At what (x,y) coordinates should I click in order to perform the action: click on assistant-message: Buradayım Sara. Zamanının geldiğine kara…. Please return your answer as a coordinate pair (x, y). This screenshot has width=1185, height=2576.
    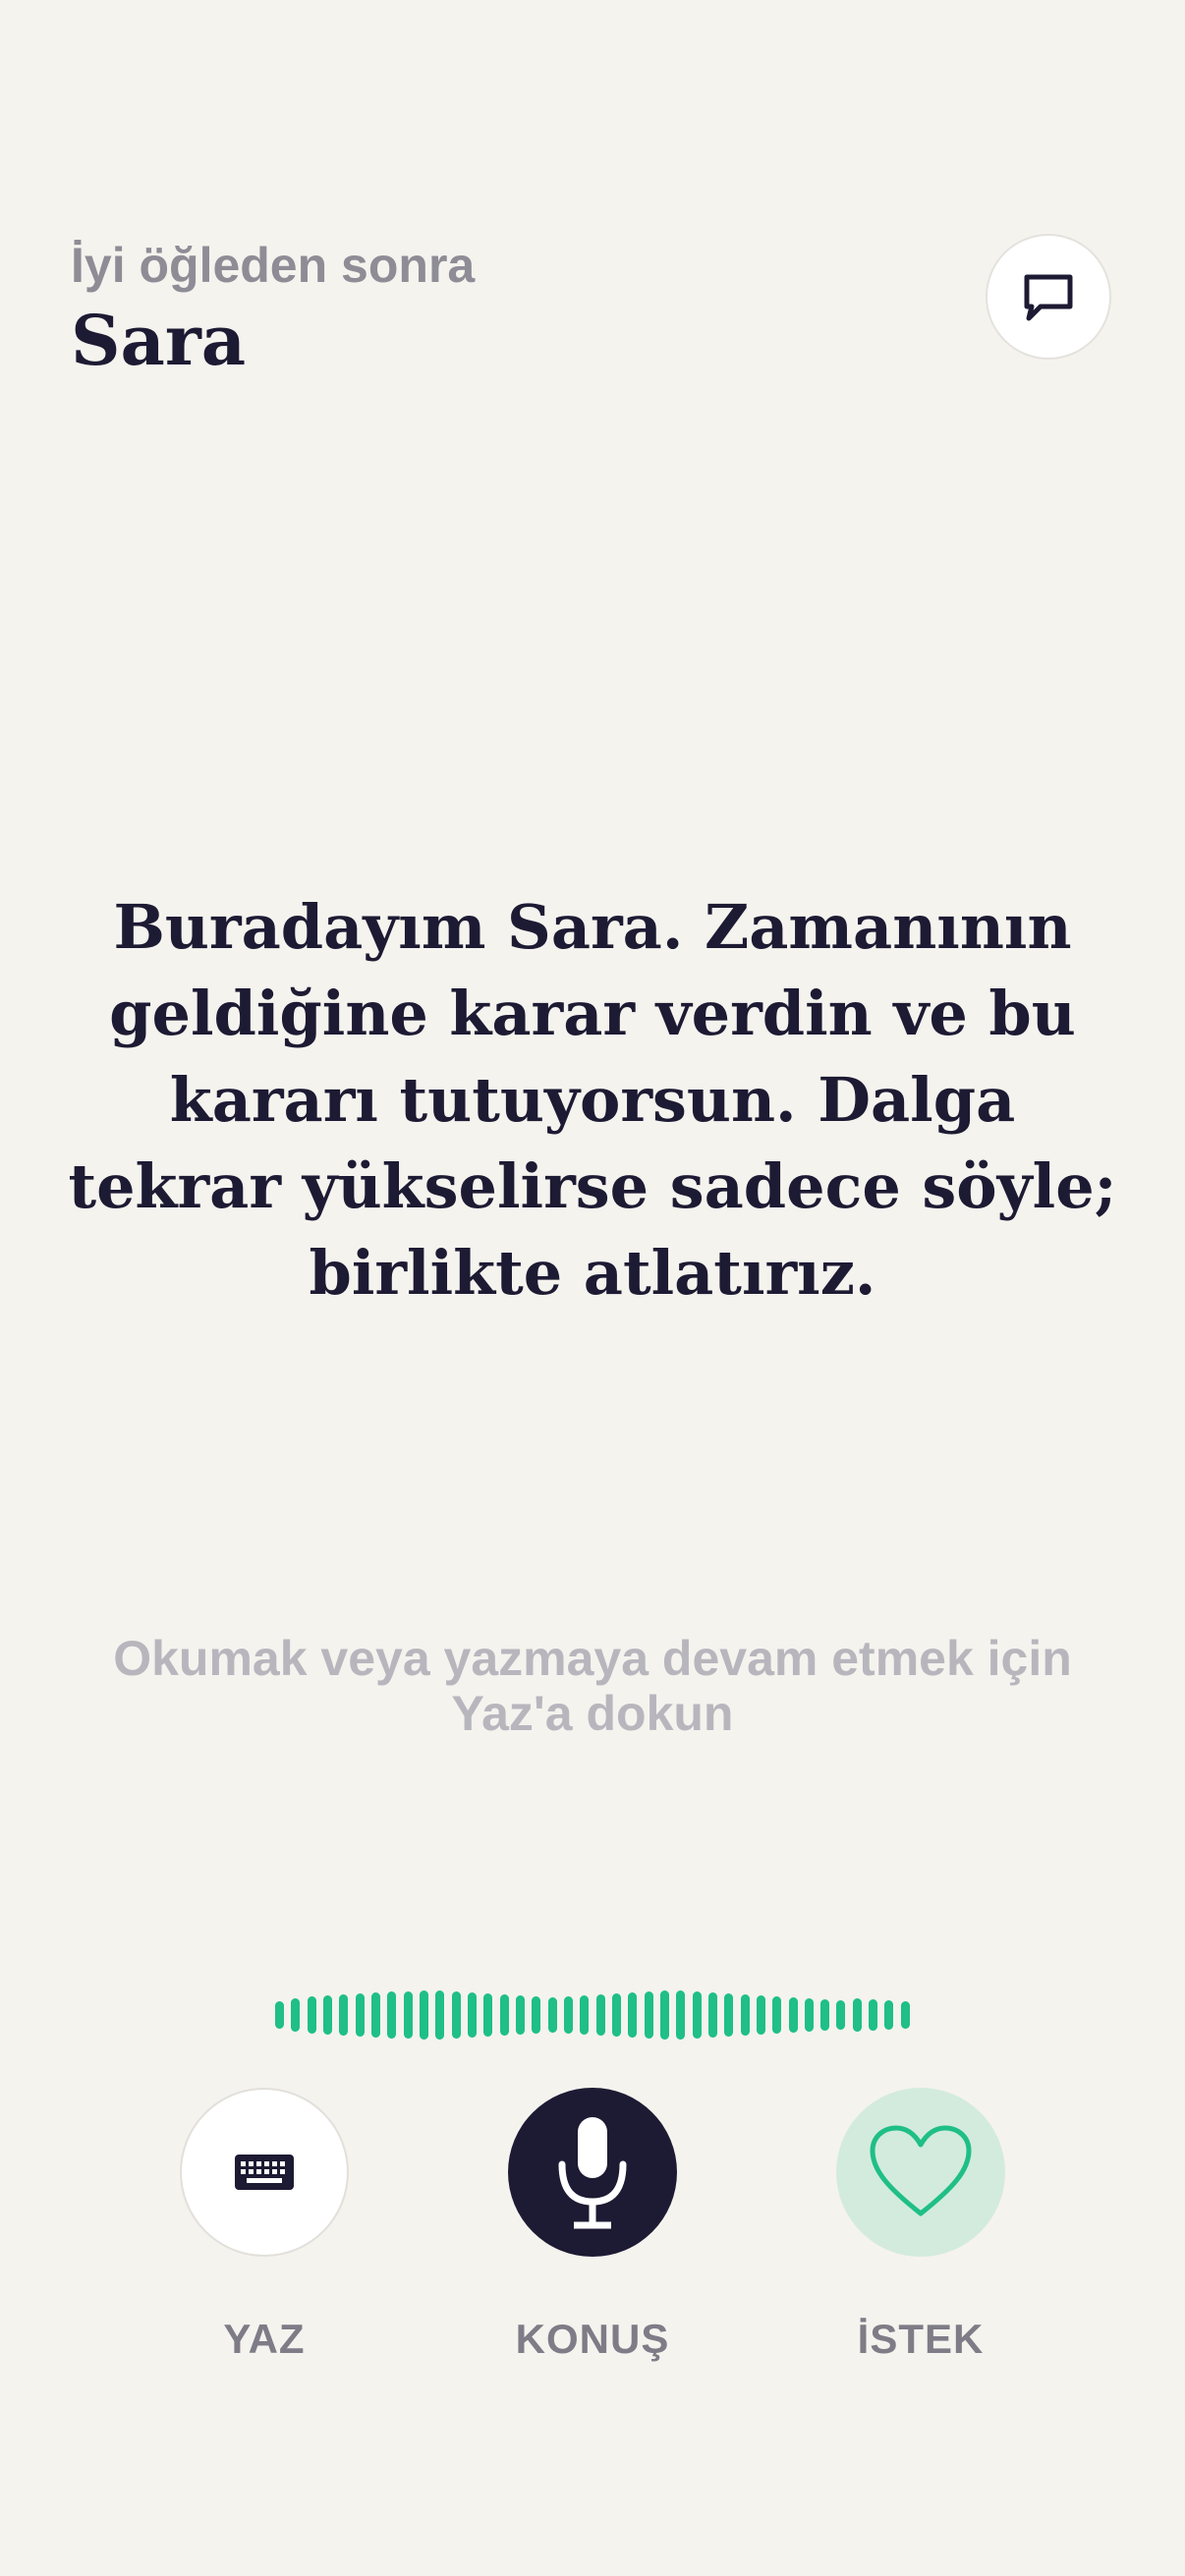
    Looking at the image, I should click on (592, 1100).